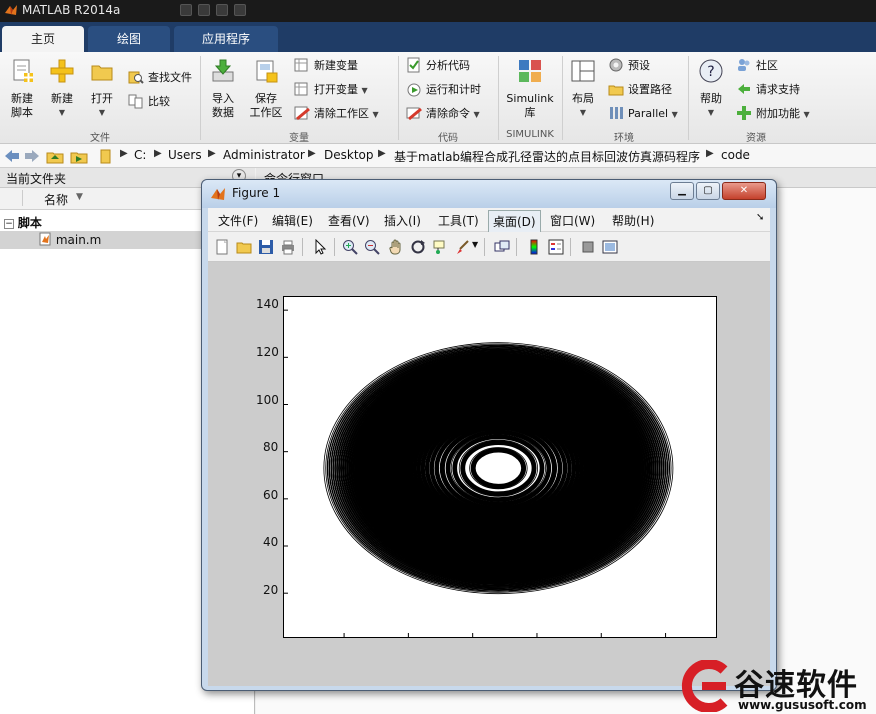 The image size is (876, 714). What do you see at coordinates (267, 352) in the screenshot?
I see `y-tick-label: 120` at bounding box center [267, 352].